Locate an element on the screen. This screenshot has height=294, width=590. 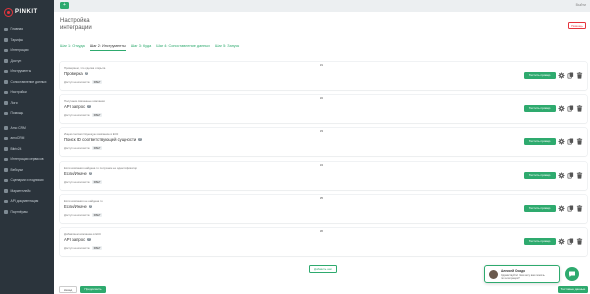
list-icon is located at coordinates (6, 103).